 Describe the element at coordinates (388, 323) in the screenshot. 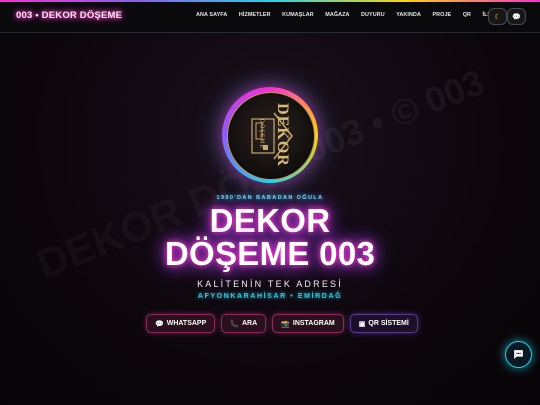

I see `qr-system-label: QR SİSTEMİ` at that location.